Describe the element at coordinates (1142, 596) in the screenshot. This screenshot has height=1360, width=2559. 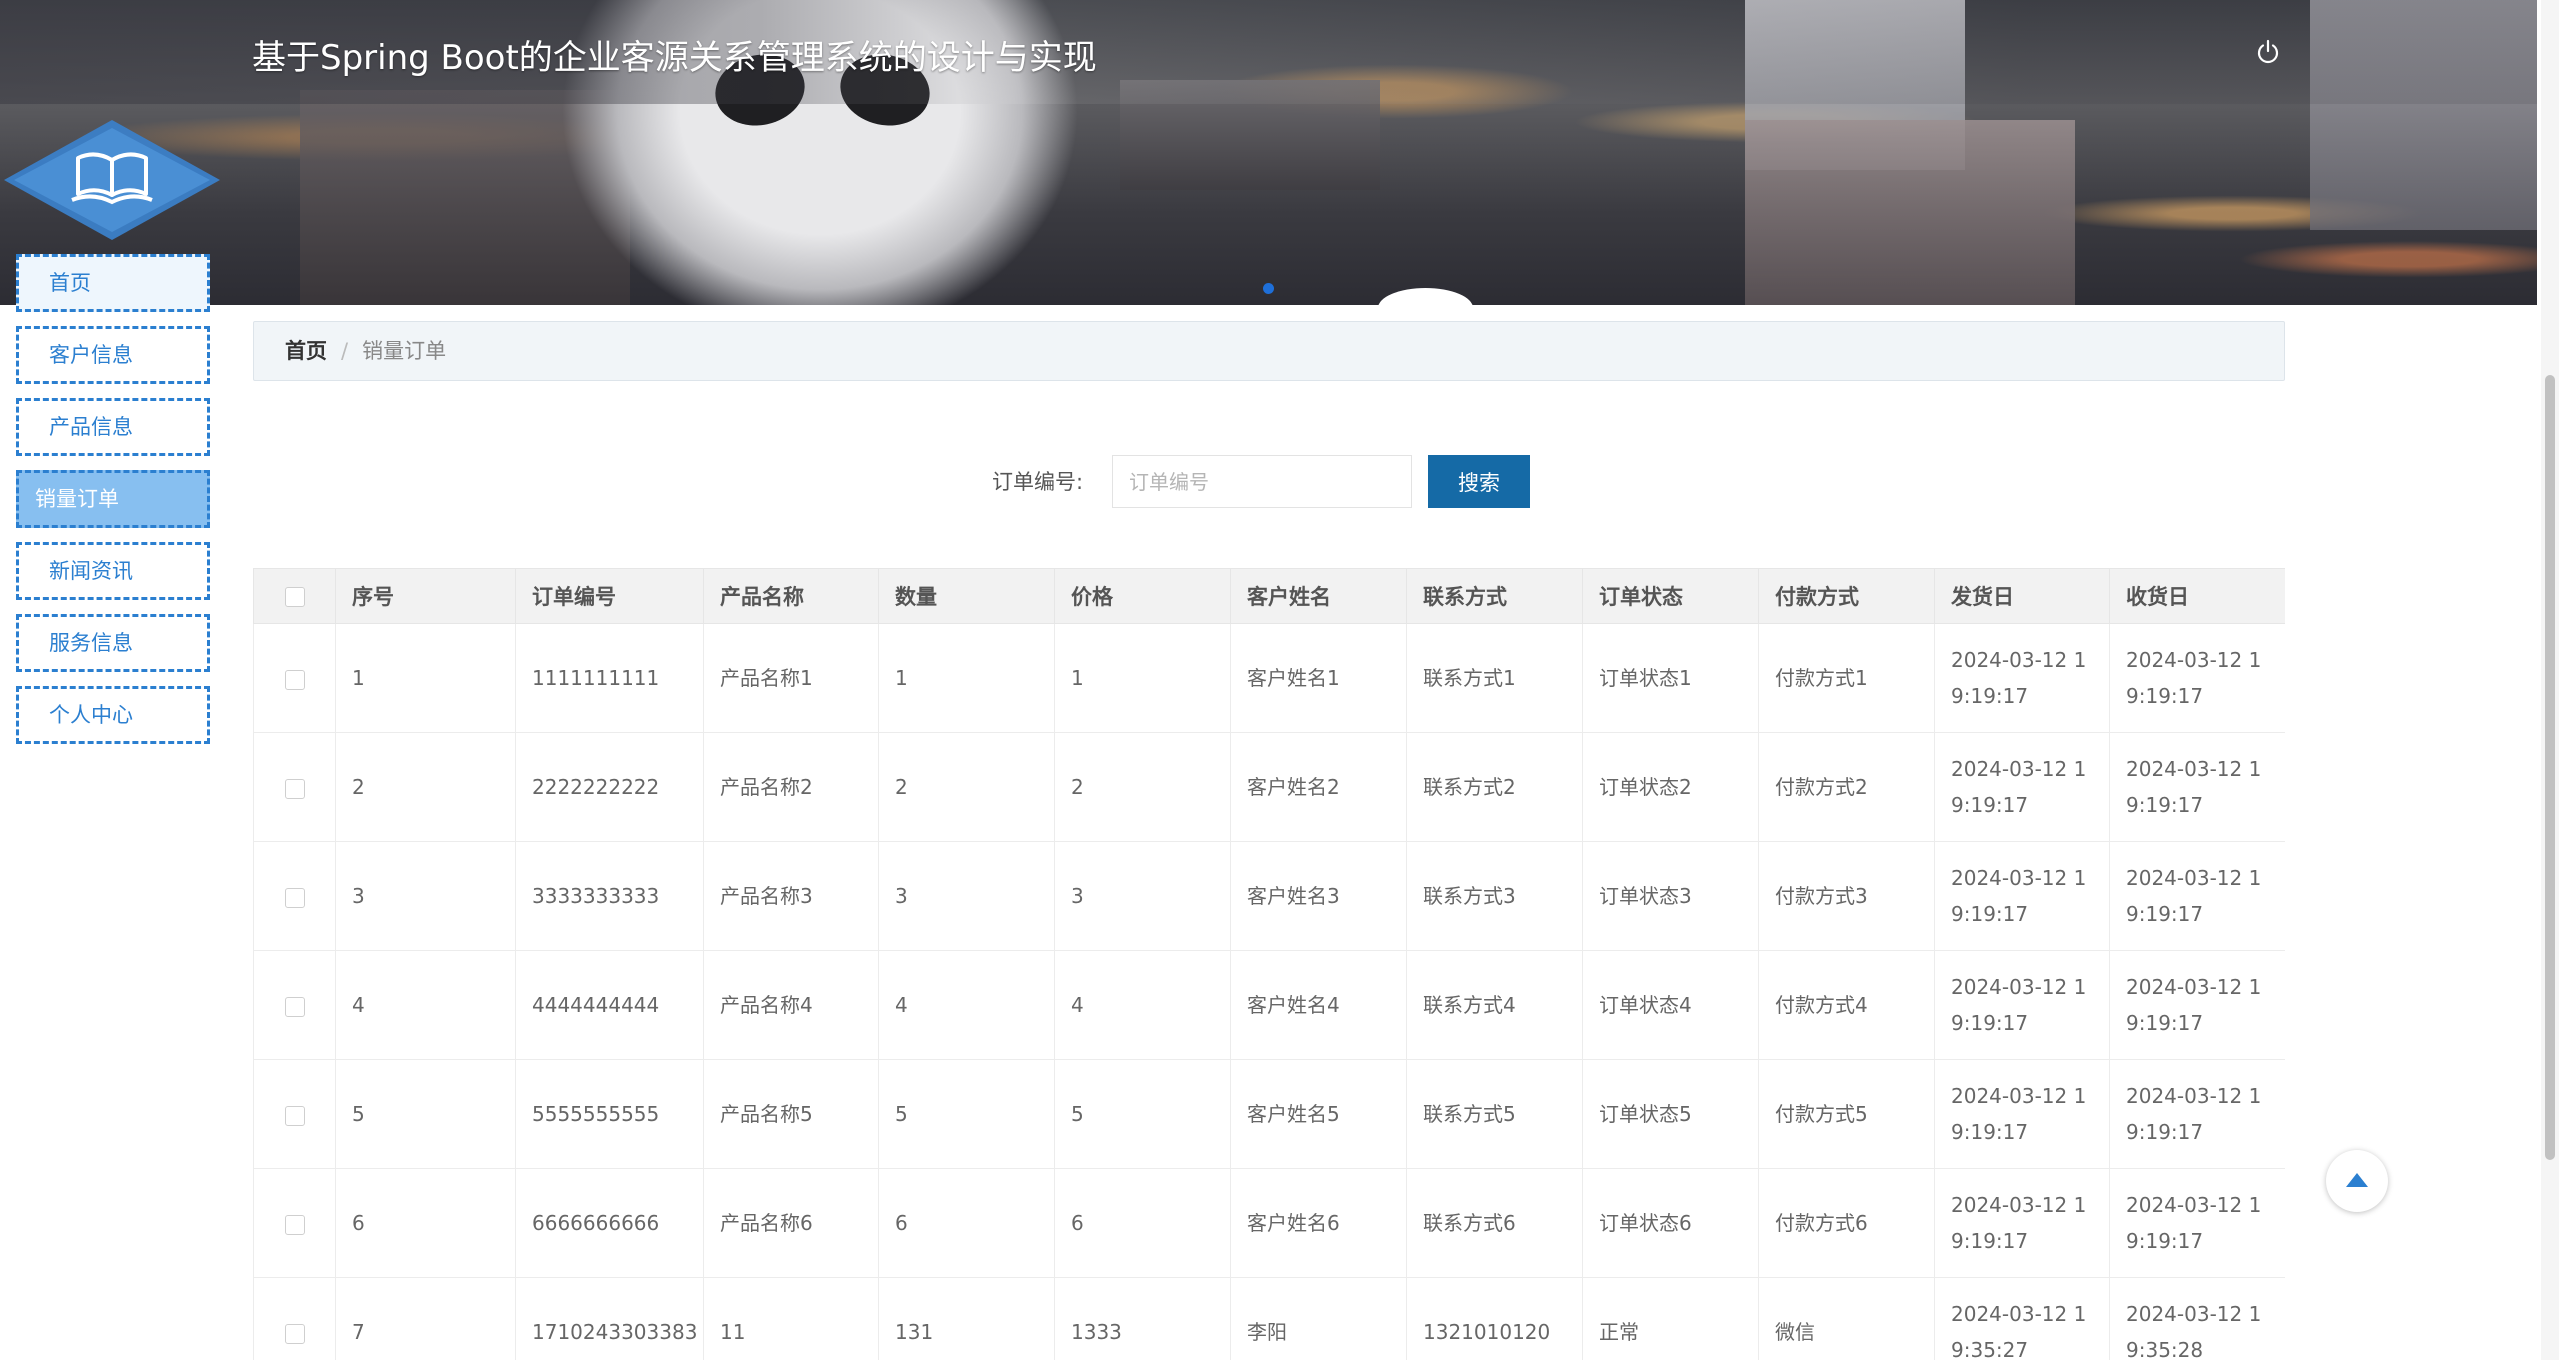
I see `column-header: 价格` at that location.